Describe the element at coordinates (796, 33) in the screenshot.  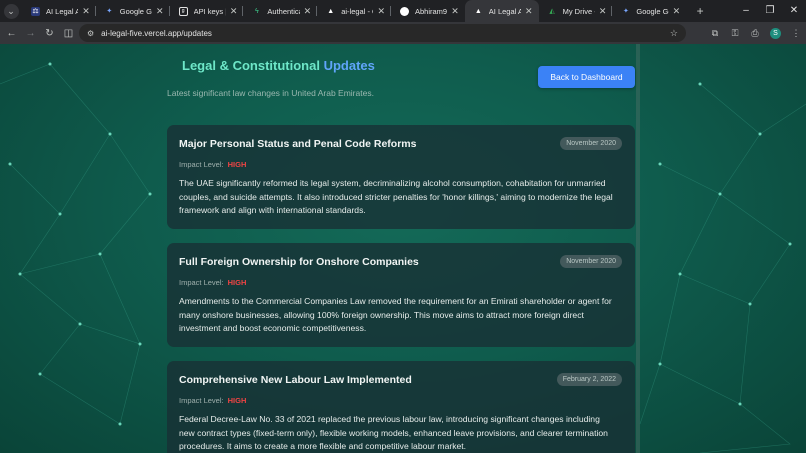
I see `more-menu-icon: ⋮` at that location.